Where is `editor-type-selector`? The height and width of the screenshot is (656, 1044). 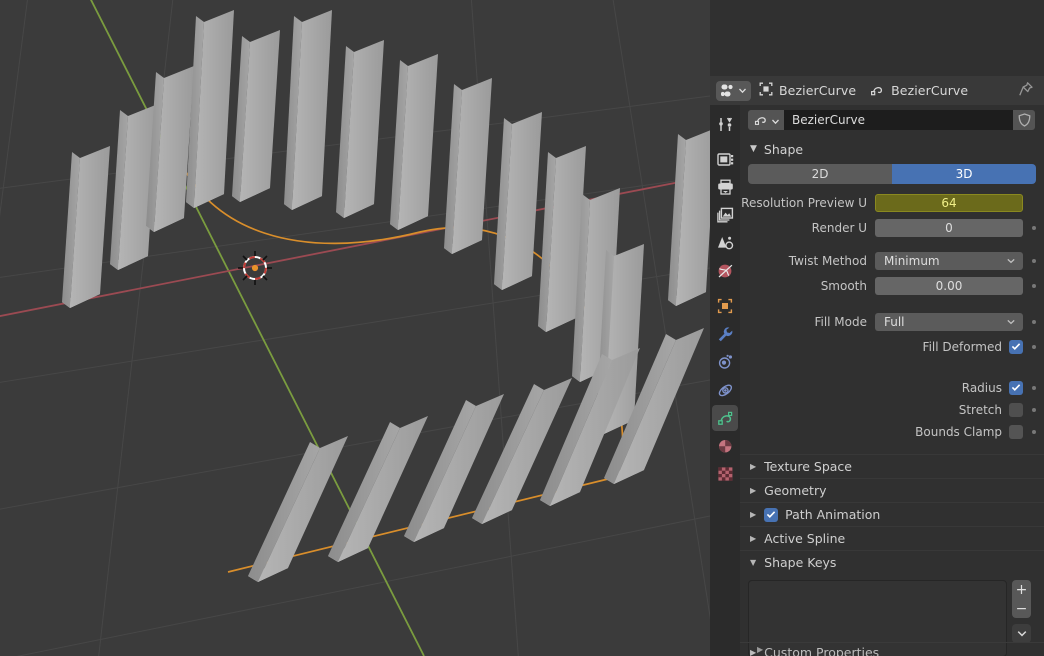
editor-type-selector is located at coordinates (733, 90).